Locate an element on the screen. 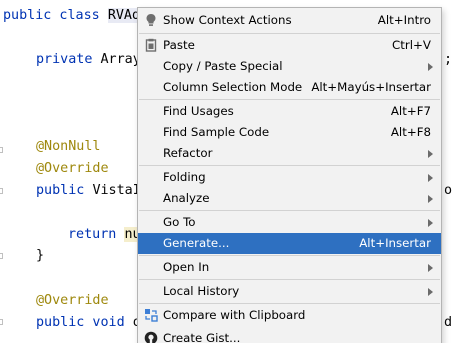  code-line-method-declaration: public void o is located at coordinates (88, 322).